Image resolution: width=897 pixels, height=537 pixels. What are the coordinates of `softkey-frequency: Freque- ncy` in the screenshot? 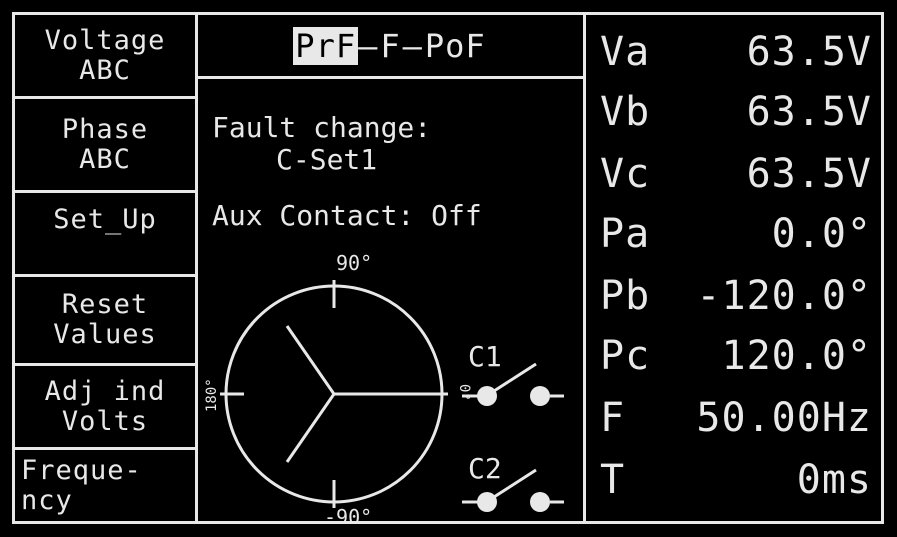 It's located at (105, 485).